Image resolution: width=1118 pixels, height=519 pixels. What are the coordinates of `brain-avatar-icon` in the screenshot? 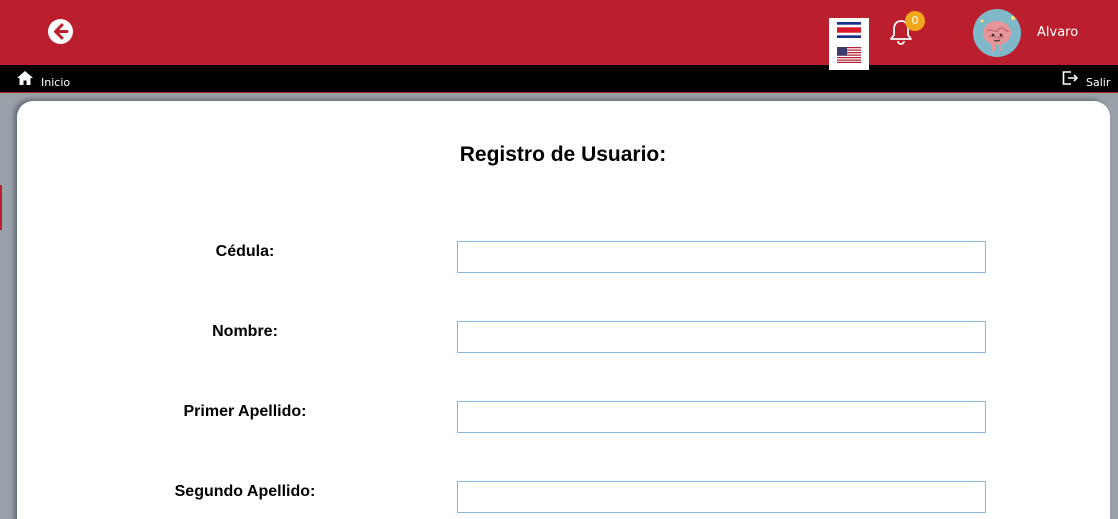 It's located at (997, 33).